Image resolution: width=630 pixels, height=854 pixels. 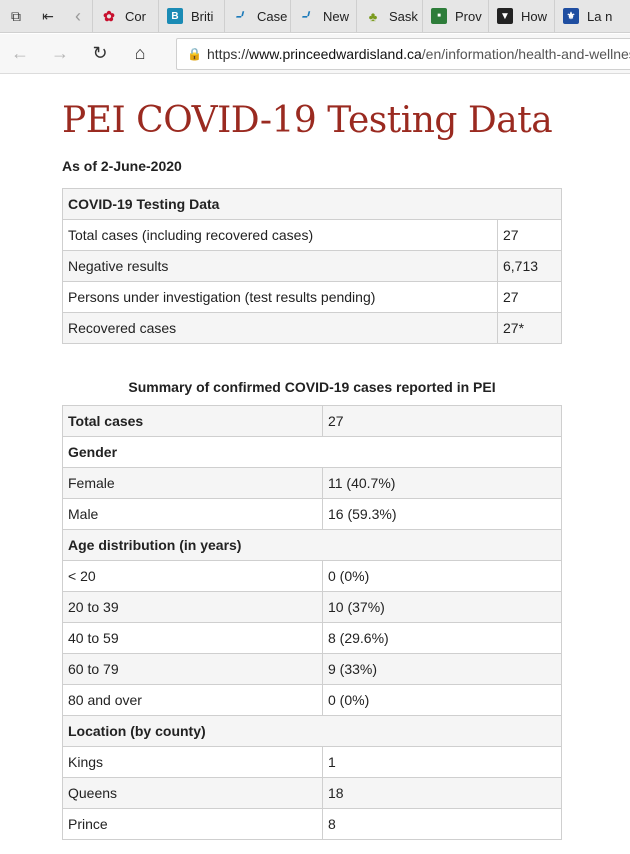 I want to click on row-value: 27*, so click(x=529, y=328).